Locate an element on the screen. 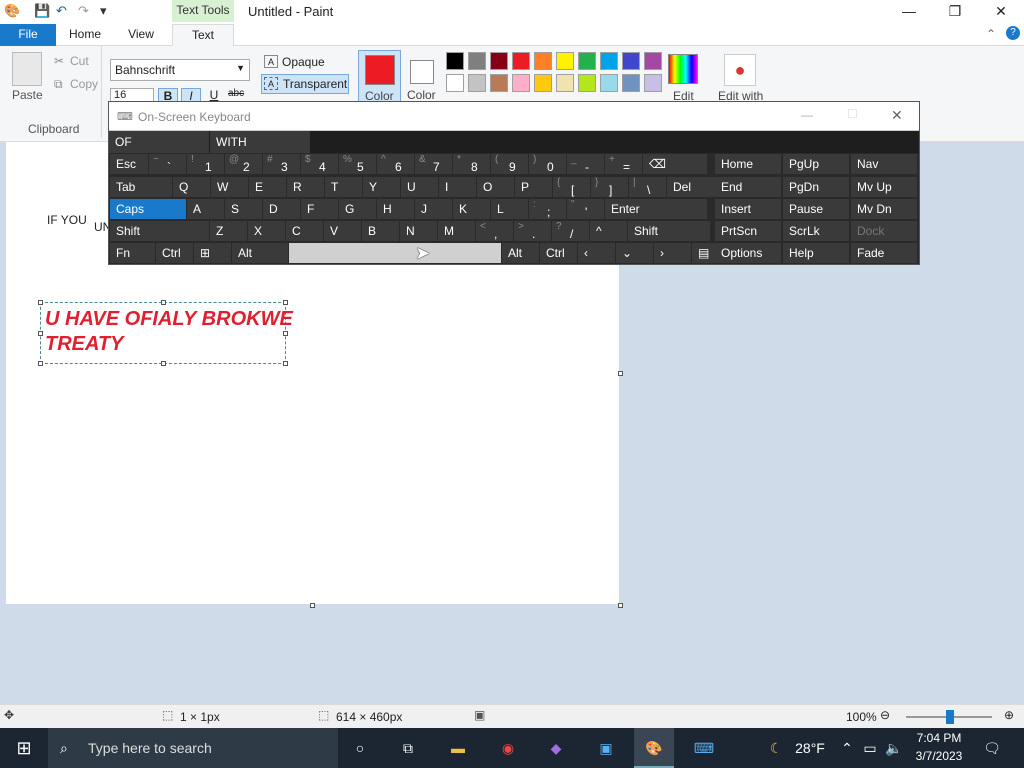 The image size is (1024, 768). minimize-button: — is located at coordinates (909, 12).